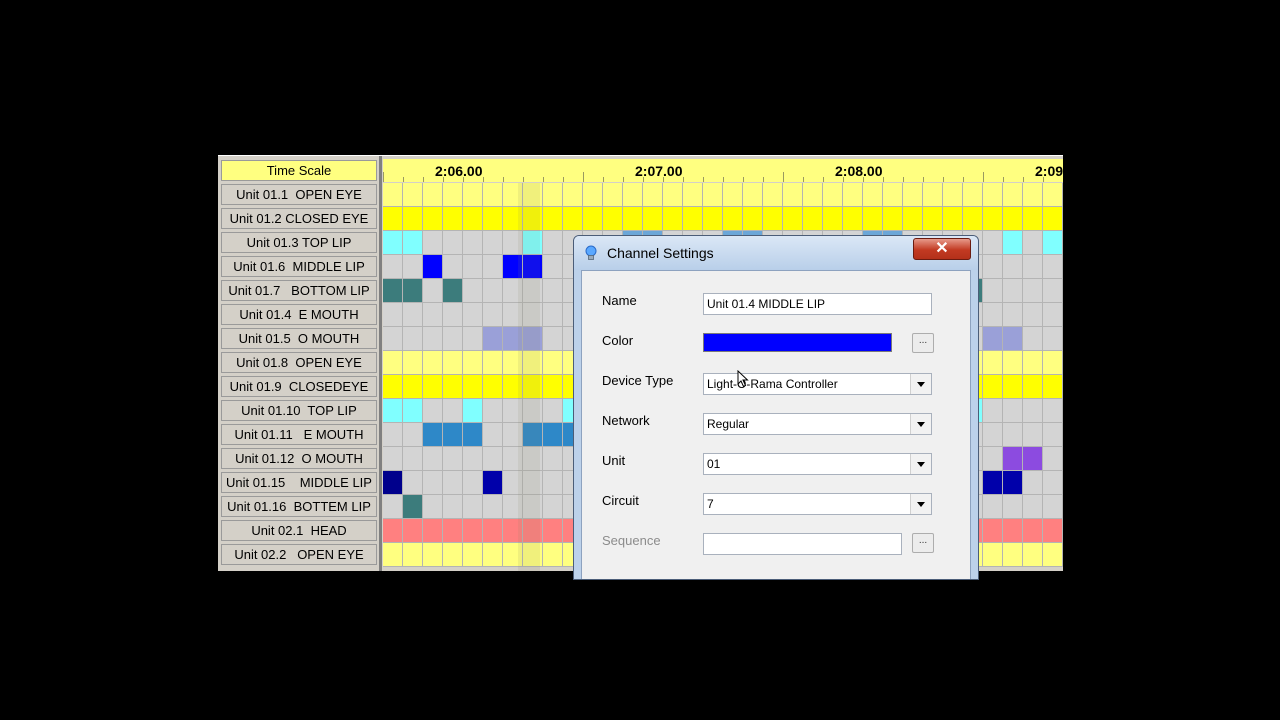  Describe the element at coordinates (299, 266) in the screenshot. I see `channel-label: Unit 01.6 MIDDLE LIP` at that location.